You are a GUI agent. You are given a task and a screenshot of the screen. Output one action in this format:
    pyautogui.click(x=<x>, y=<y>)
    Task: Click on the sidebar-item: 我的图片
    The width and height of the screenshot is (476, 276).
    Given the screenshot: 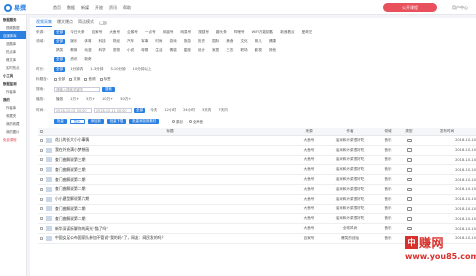 What is the action you would take?
    pyautogui.click(x=13, y=131)
    